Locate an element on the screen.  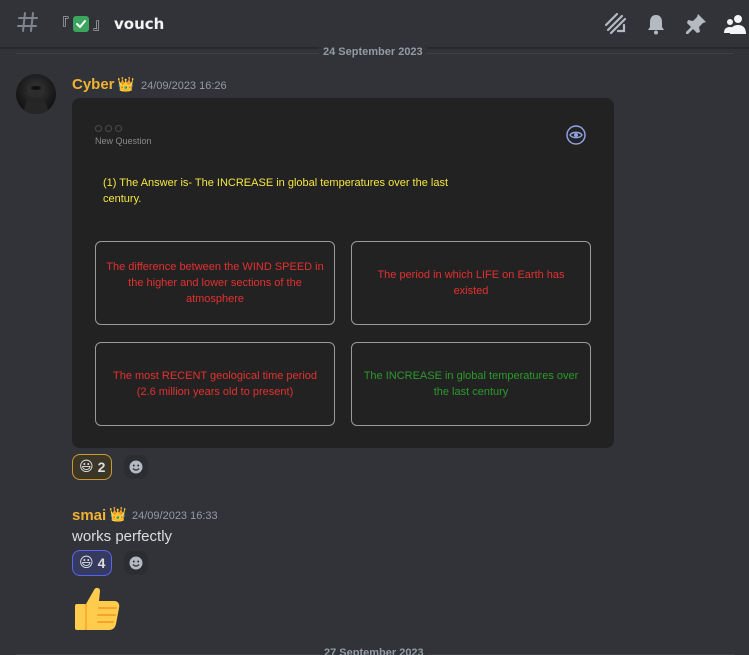
reaction-smiley: 😃 2 is located at coordinates (92, 467).